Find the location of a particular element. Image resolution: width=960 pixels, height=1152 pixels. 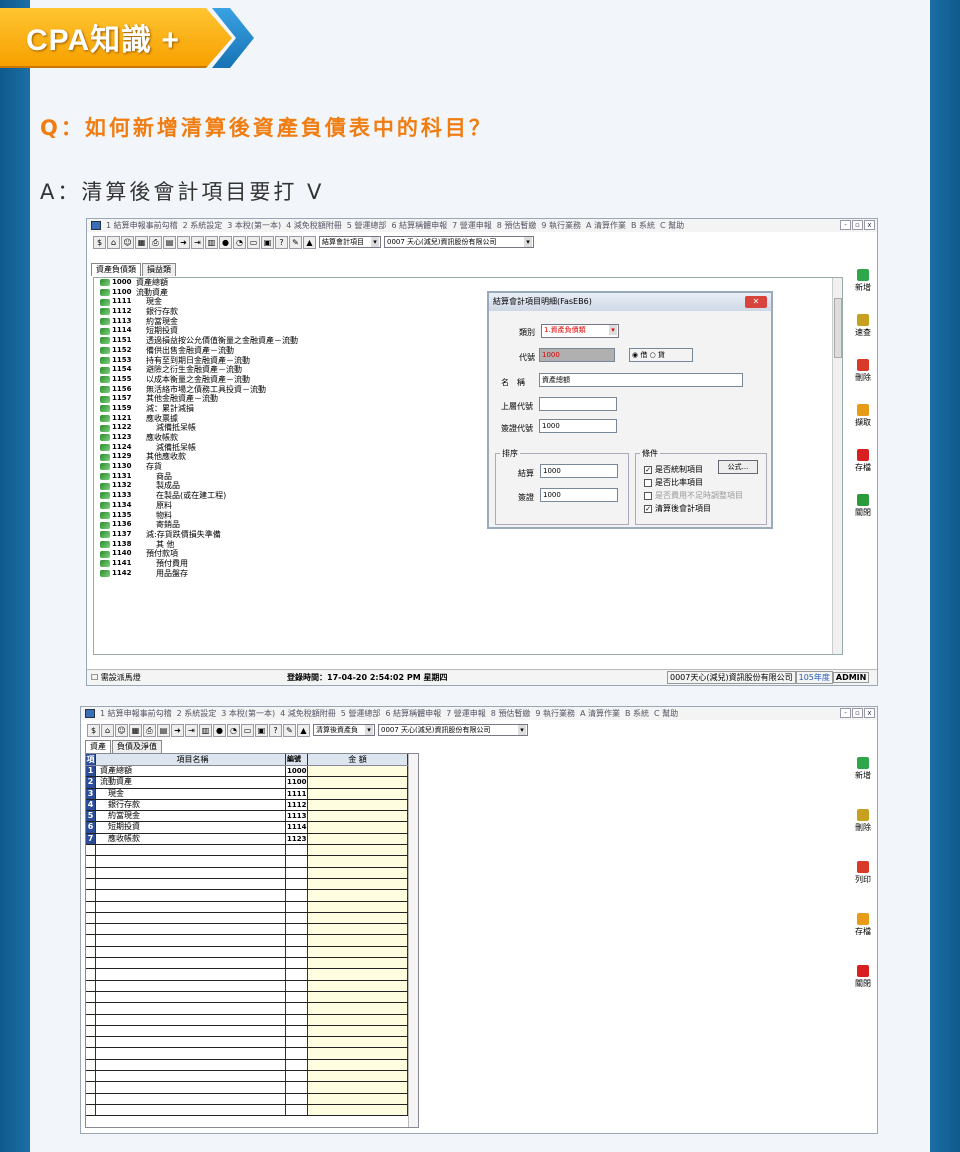

menu-item: B 系統 is located at coordinates (637, 713).